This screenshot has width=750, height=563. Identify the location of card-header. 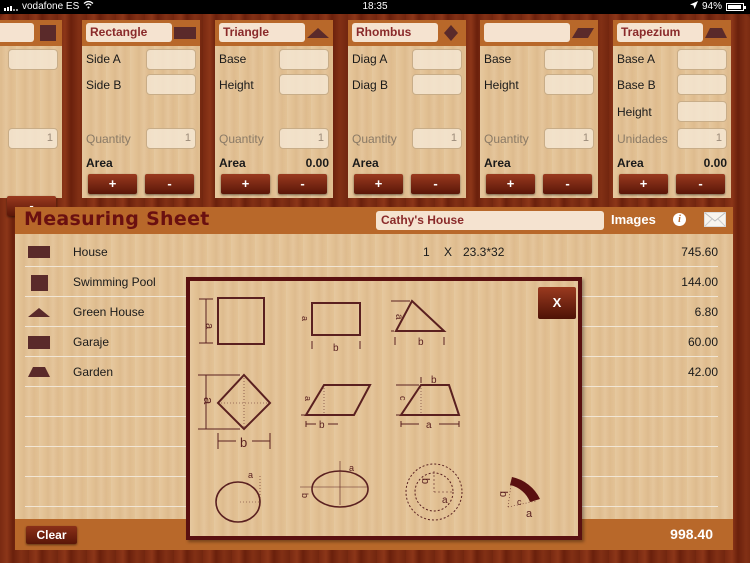
(31, 33).